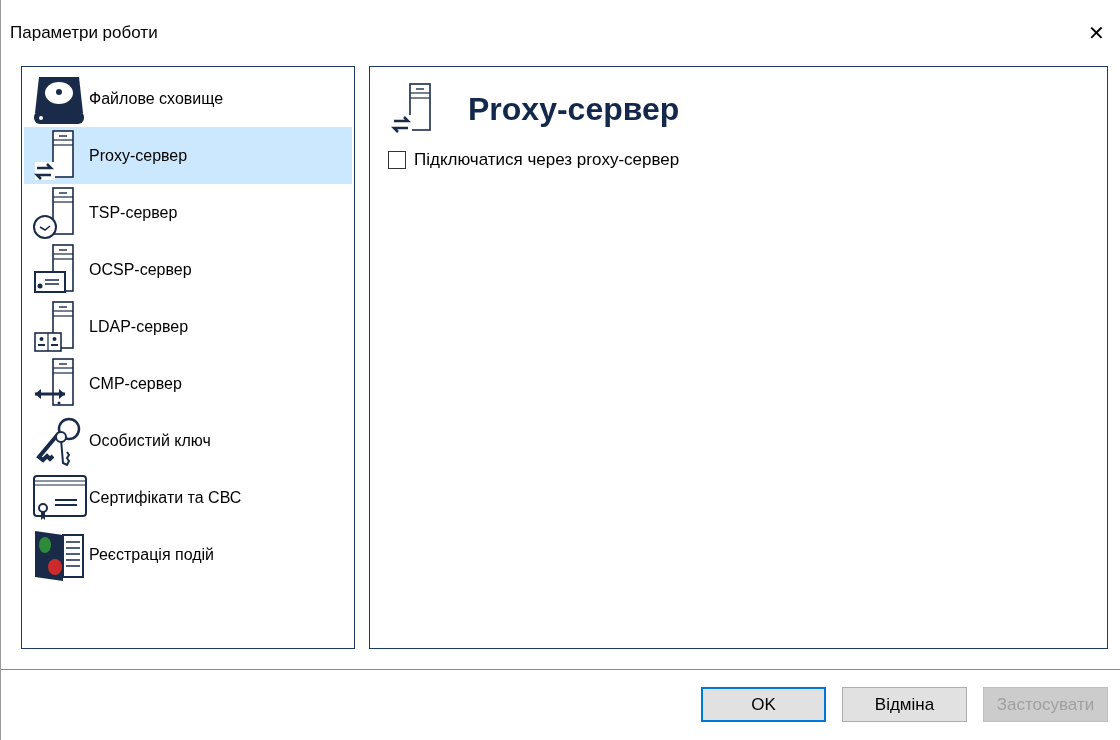  Describe the element at coordinates (574, 109) in the screenshot. I see `panel-title: Proxy-сервер` at that location.